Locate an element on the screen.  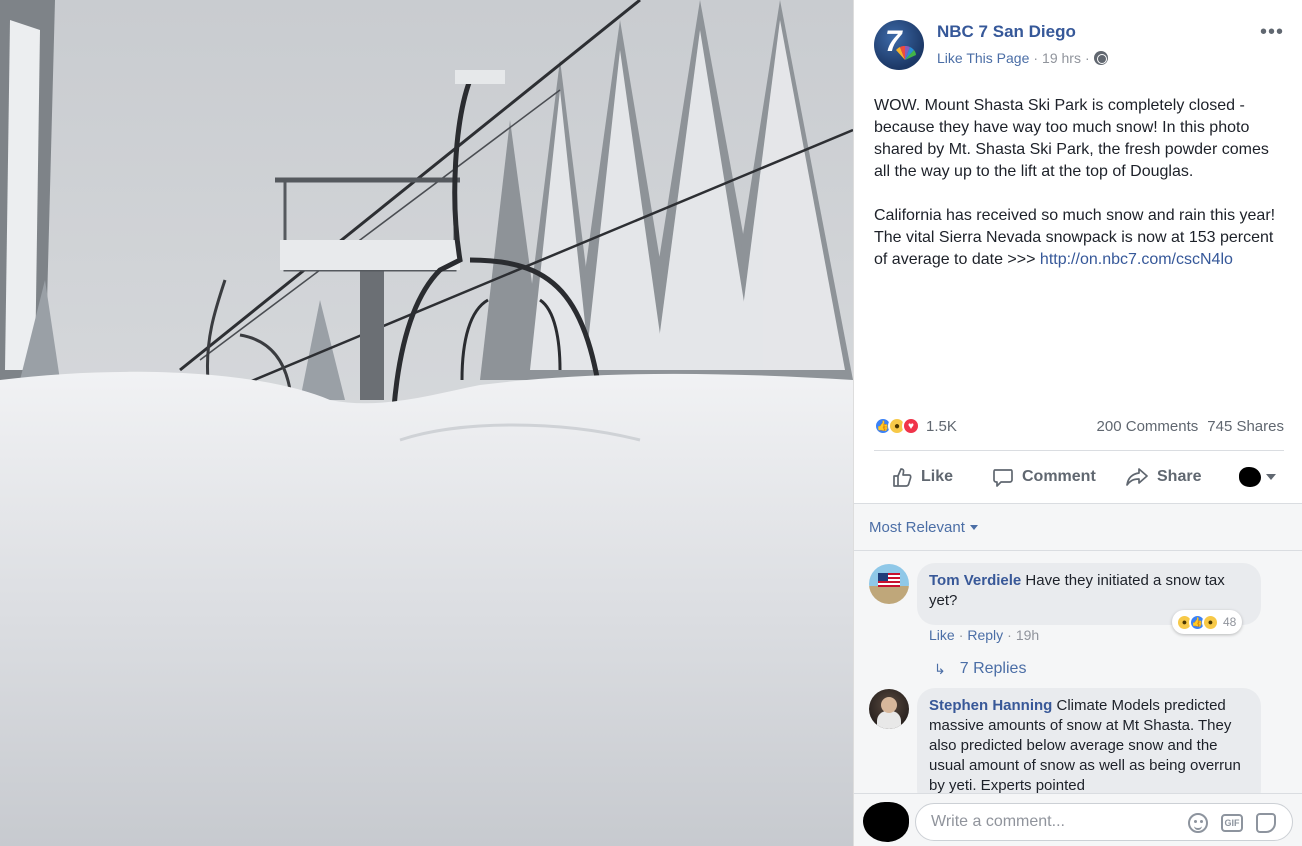
comment-time: 19h is located at coordinates (1027, 635).